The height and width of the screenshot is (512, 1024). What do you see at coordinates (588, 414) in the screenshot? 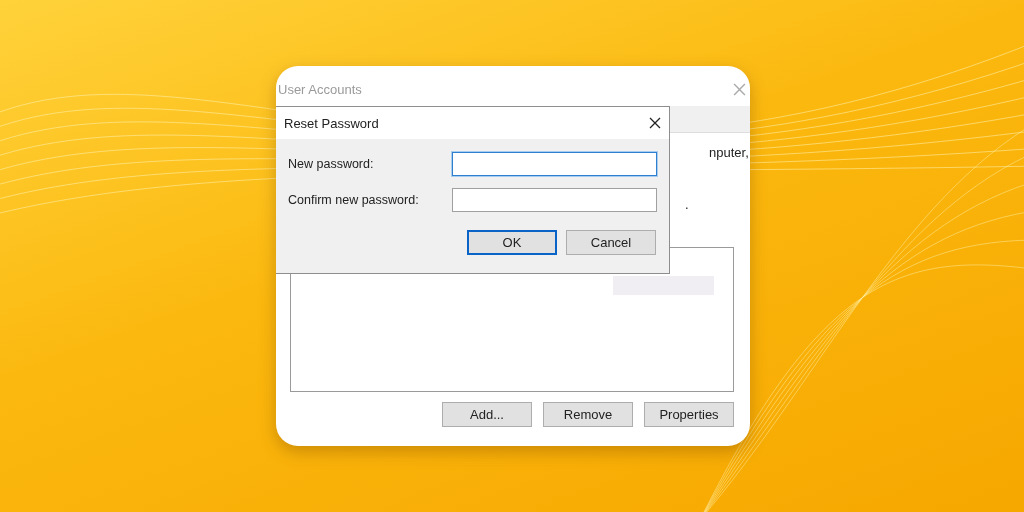
I see `window-button: Remove` at bounding box center [588, 414].